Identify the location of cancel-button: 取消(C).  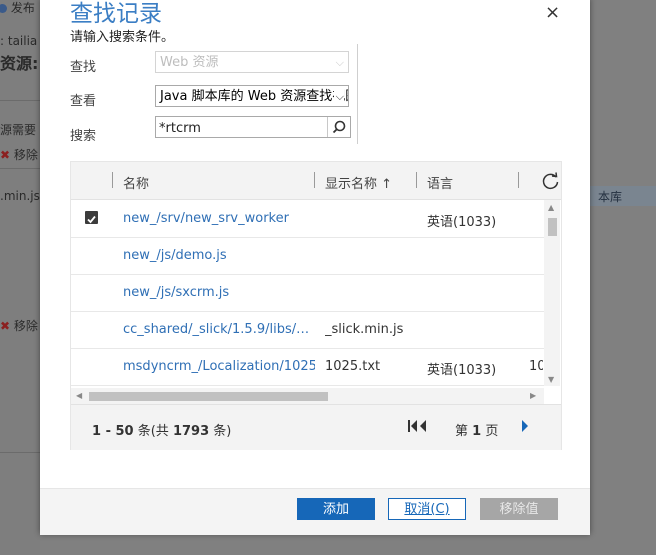
(427, 509).